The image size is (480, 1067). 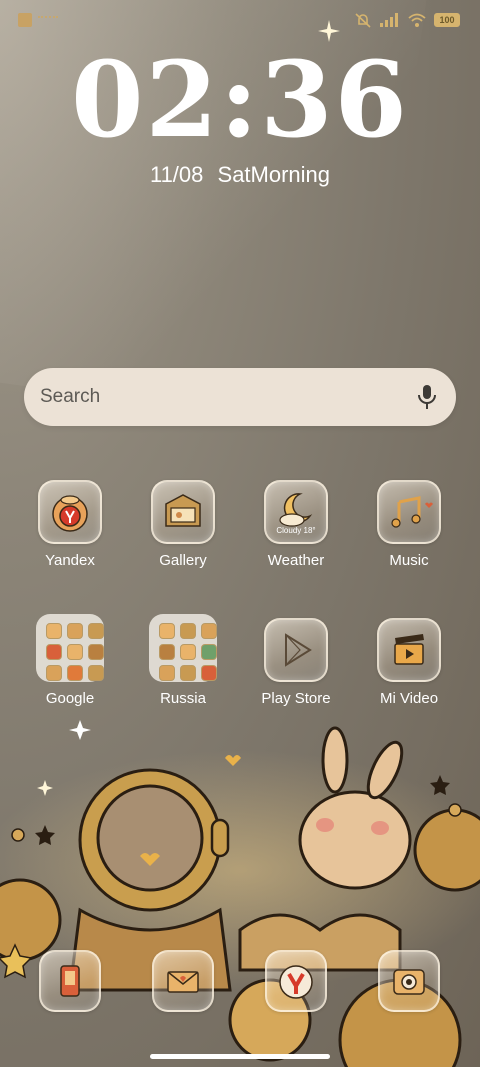 I want to click on mic-icon, so click(x=427, y=397).